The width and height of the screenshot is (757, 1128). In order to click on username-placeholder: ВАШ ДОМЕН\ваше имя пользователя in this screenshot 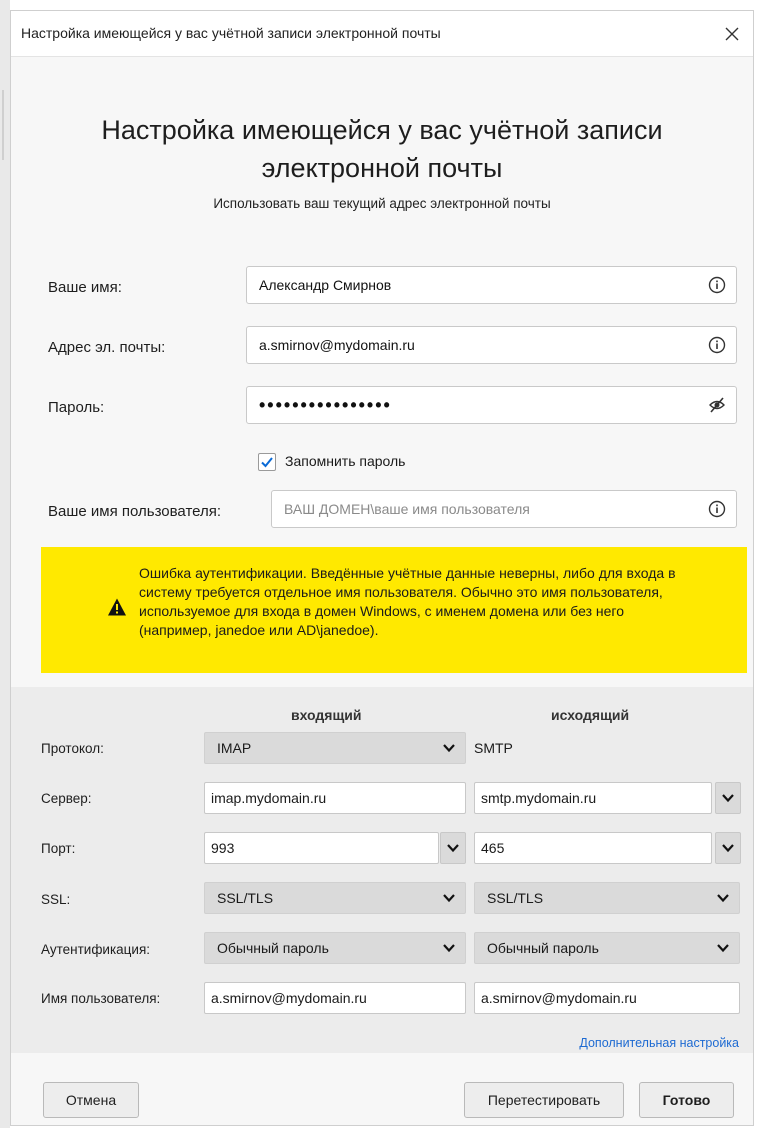, I will do `click(407, 509)`.